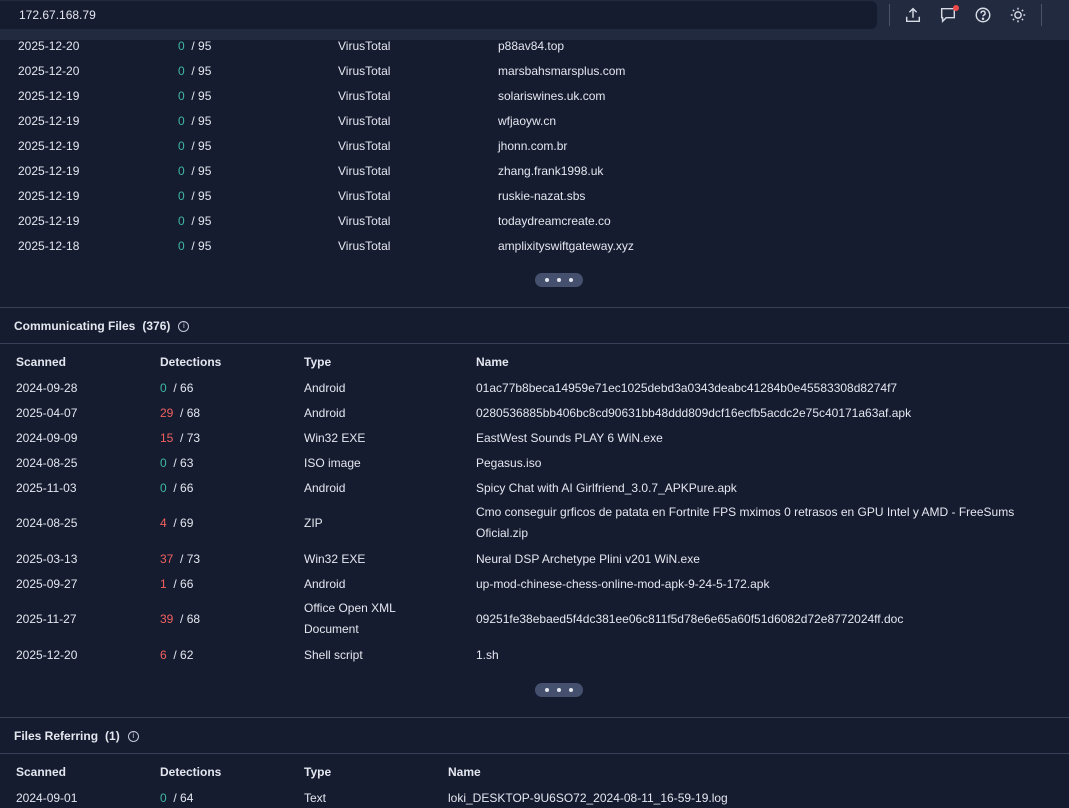 The image size is (1069, 808). Describe the element at coordinates (889, 15) in the screenshot. I see `toolbar-divider` at that location.